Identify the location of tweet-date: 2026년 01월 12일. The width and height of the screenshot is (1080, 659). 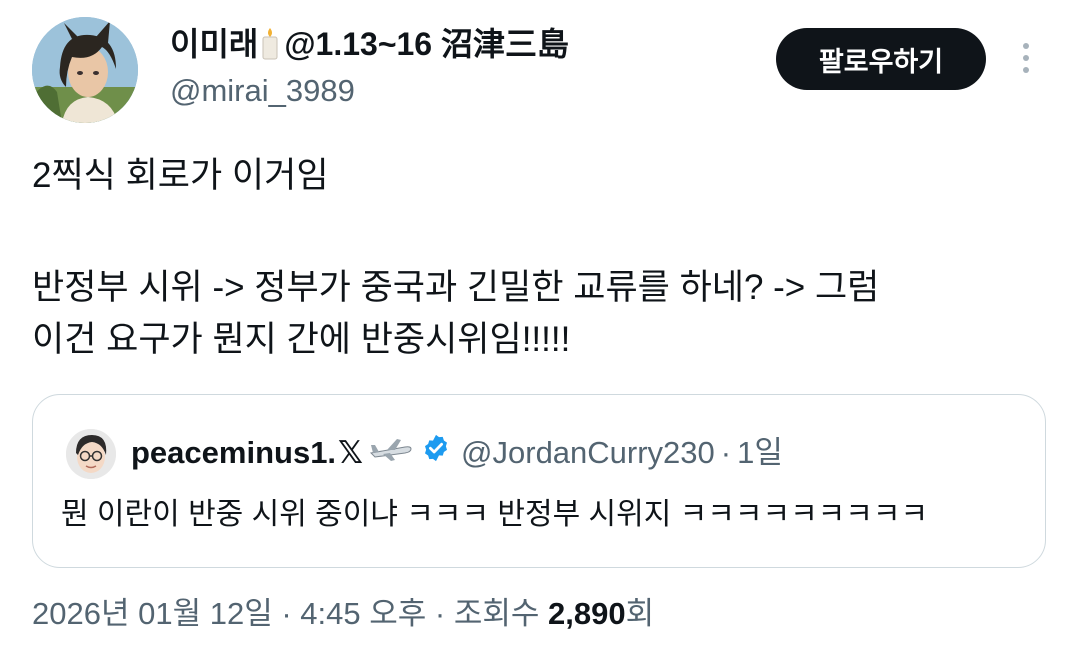
(152, 613).